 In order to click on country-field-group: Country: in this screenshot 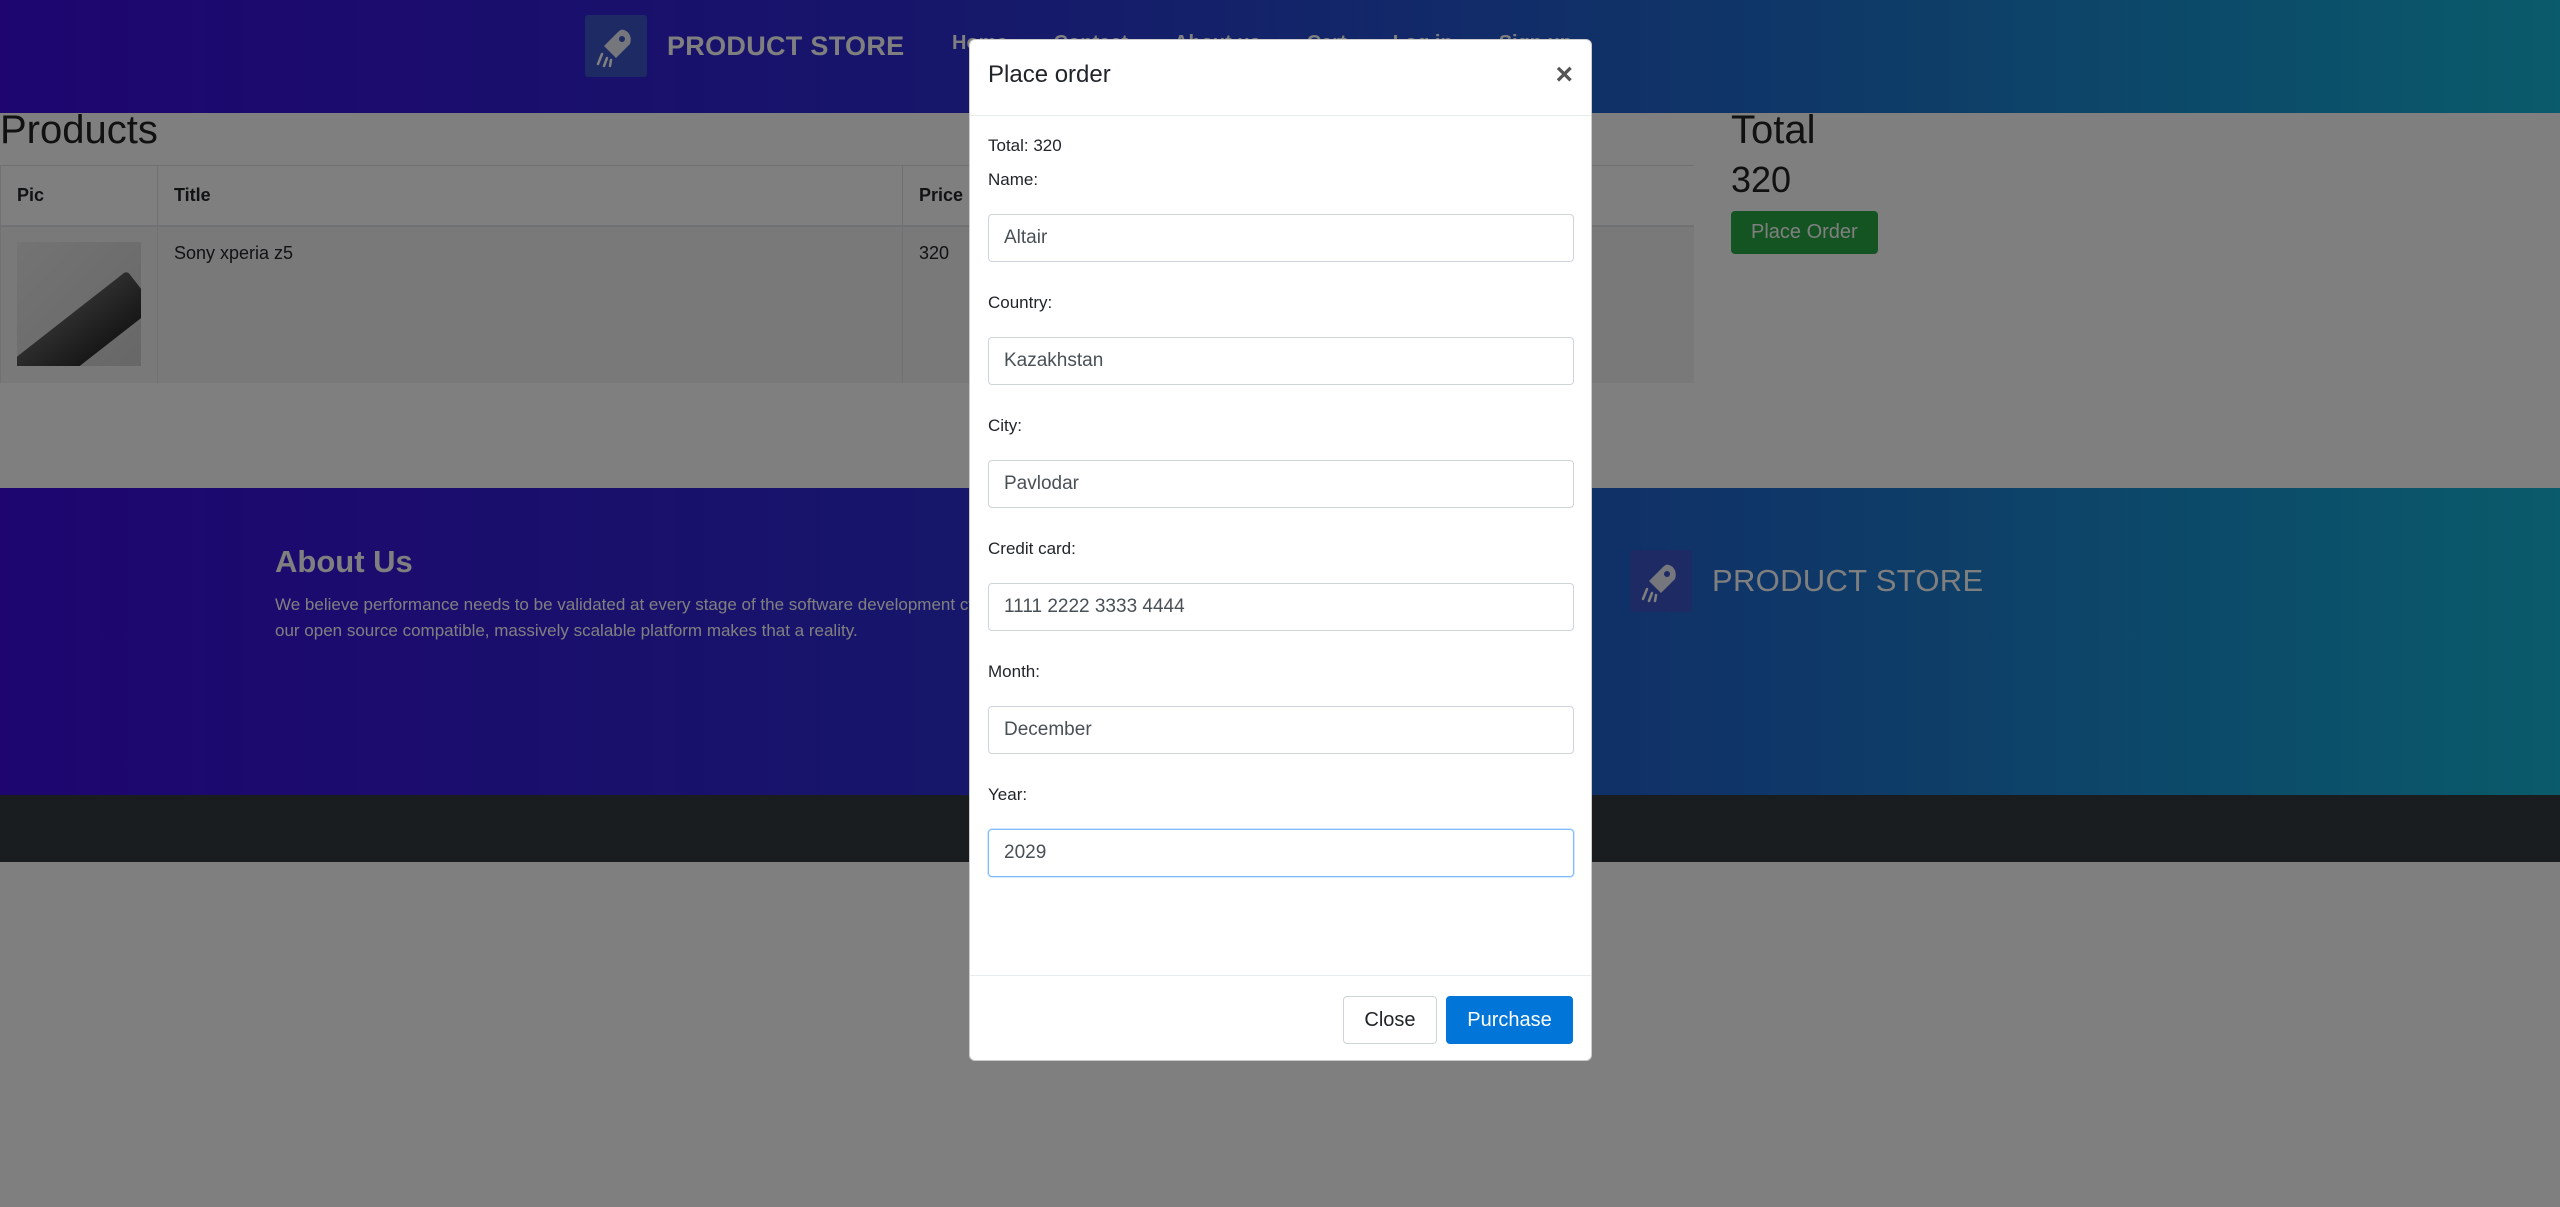, I will do `click(1281, 339)`.